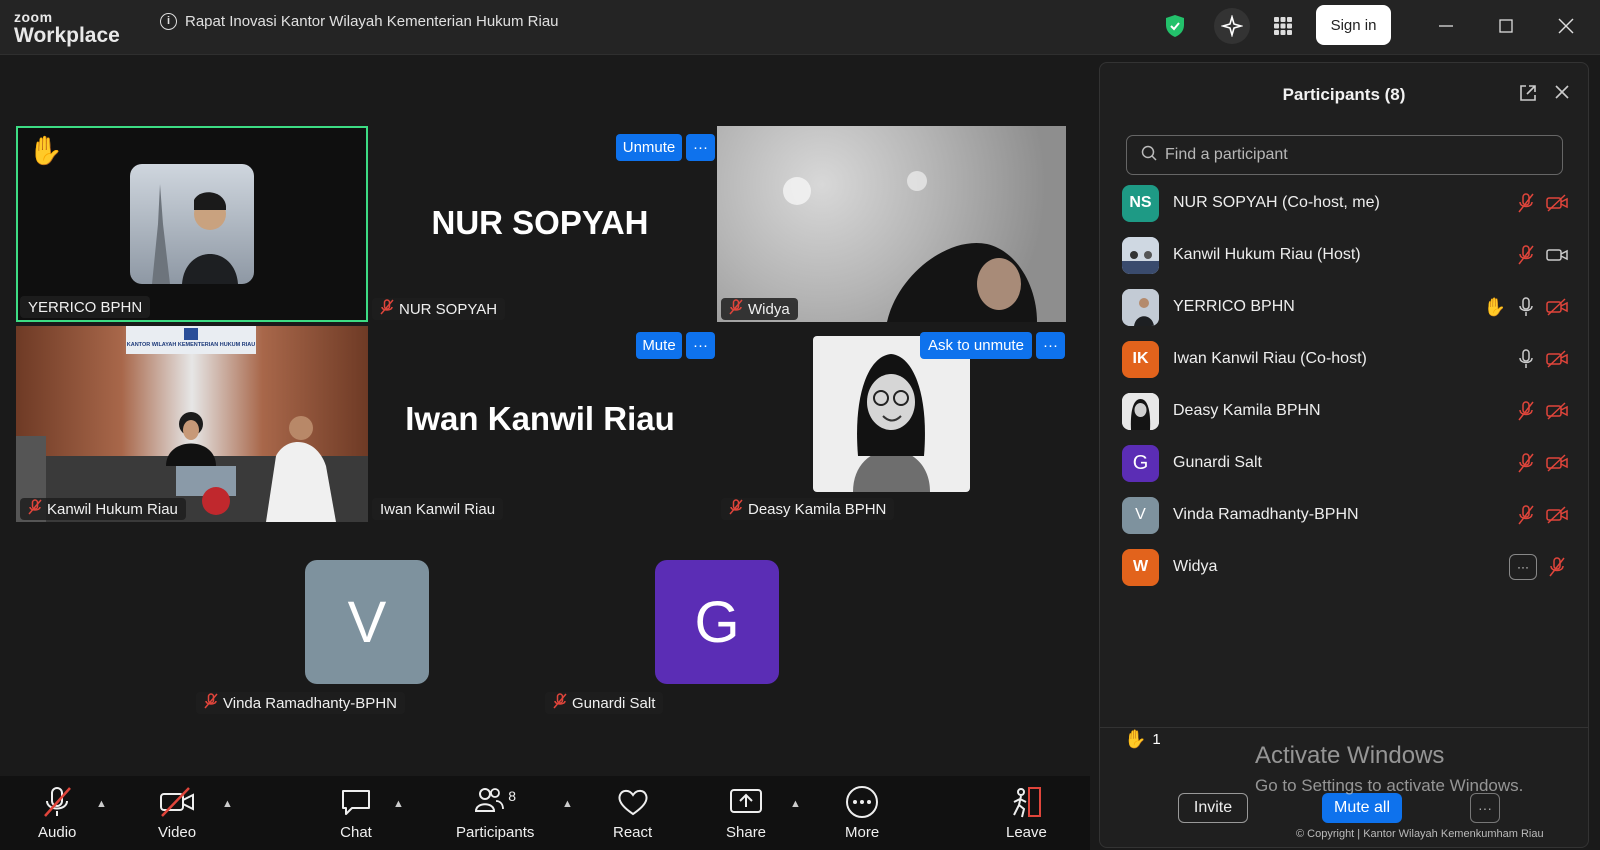 The image size is (1600, 850). I want to click on chat-button: Chat, so click(356, 811).